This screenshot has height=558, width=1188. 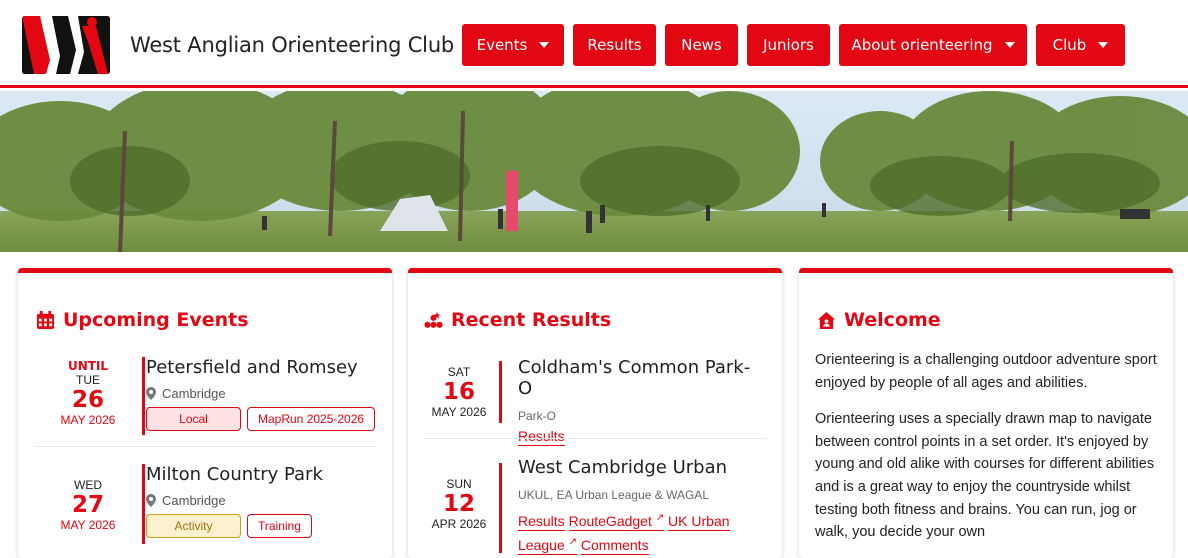 What do you see at coordinates (292, 45) in the screenshot?
I see `site-title: West Anglian Orienteering Club` at bounding box center [292, 45].